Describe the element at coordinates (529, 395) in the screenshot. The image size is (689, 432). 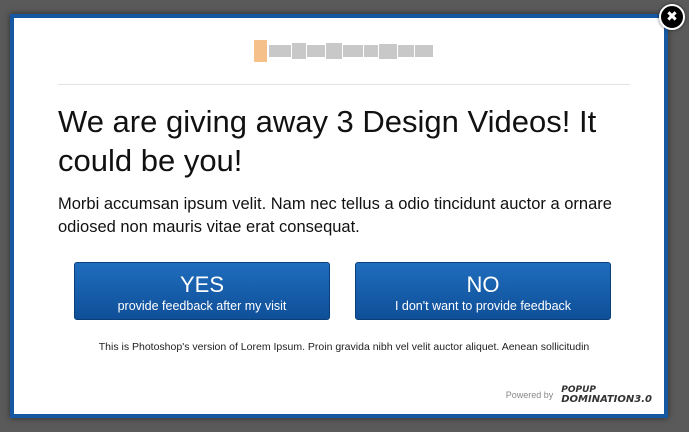
I see `powered-by-label: Powered by` at that location.